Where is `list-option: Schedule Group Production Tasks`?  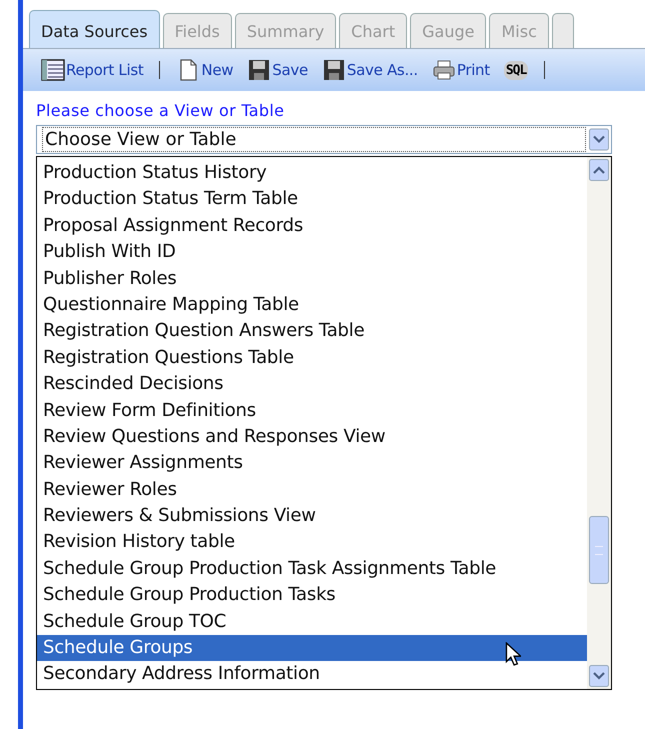
list-option: Schedule Group Production Tasks is located at coordinates (312, 595).